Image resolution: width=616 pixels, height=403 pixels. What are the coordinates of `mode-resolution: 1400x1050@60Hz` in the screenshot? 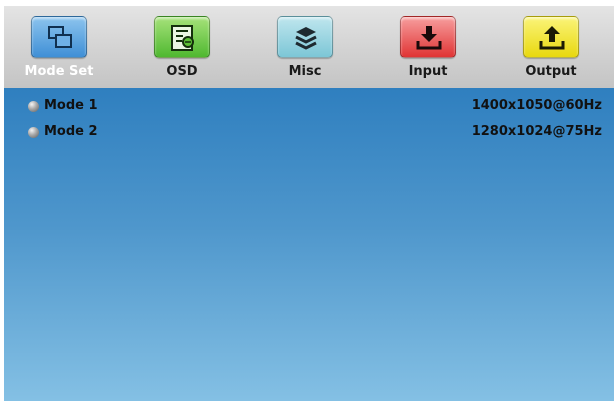 It's located at (536, 105).